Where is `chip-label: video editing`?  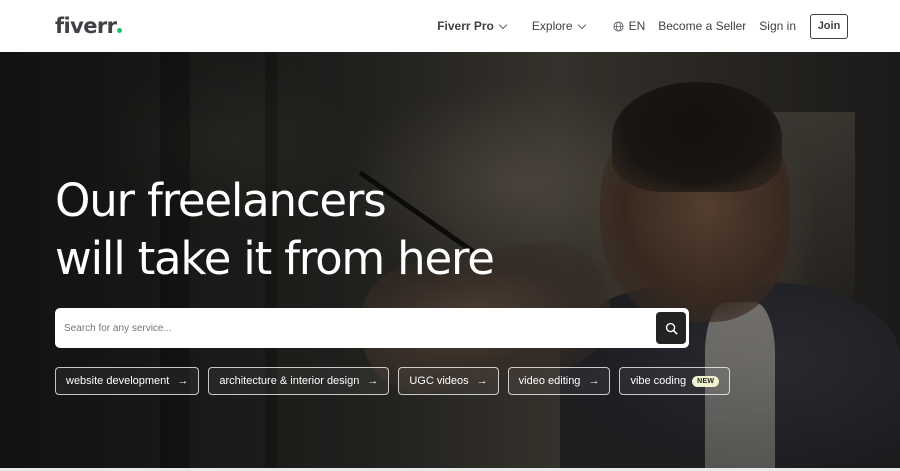 chip-label: video editing is located at coordinates (549, 381).